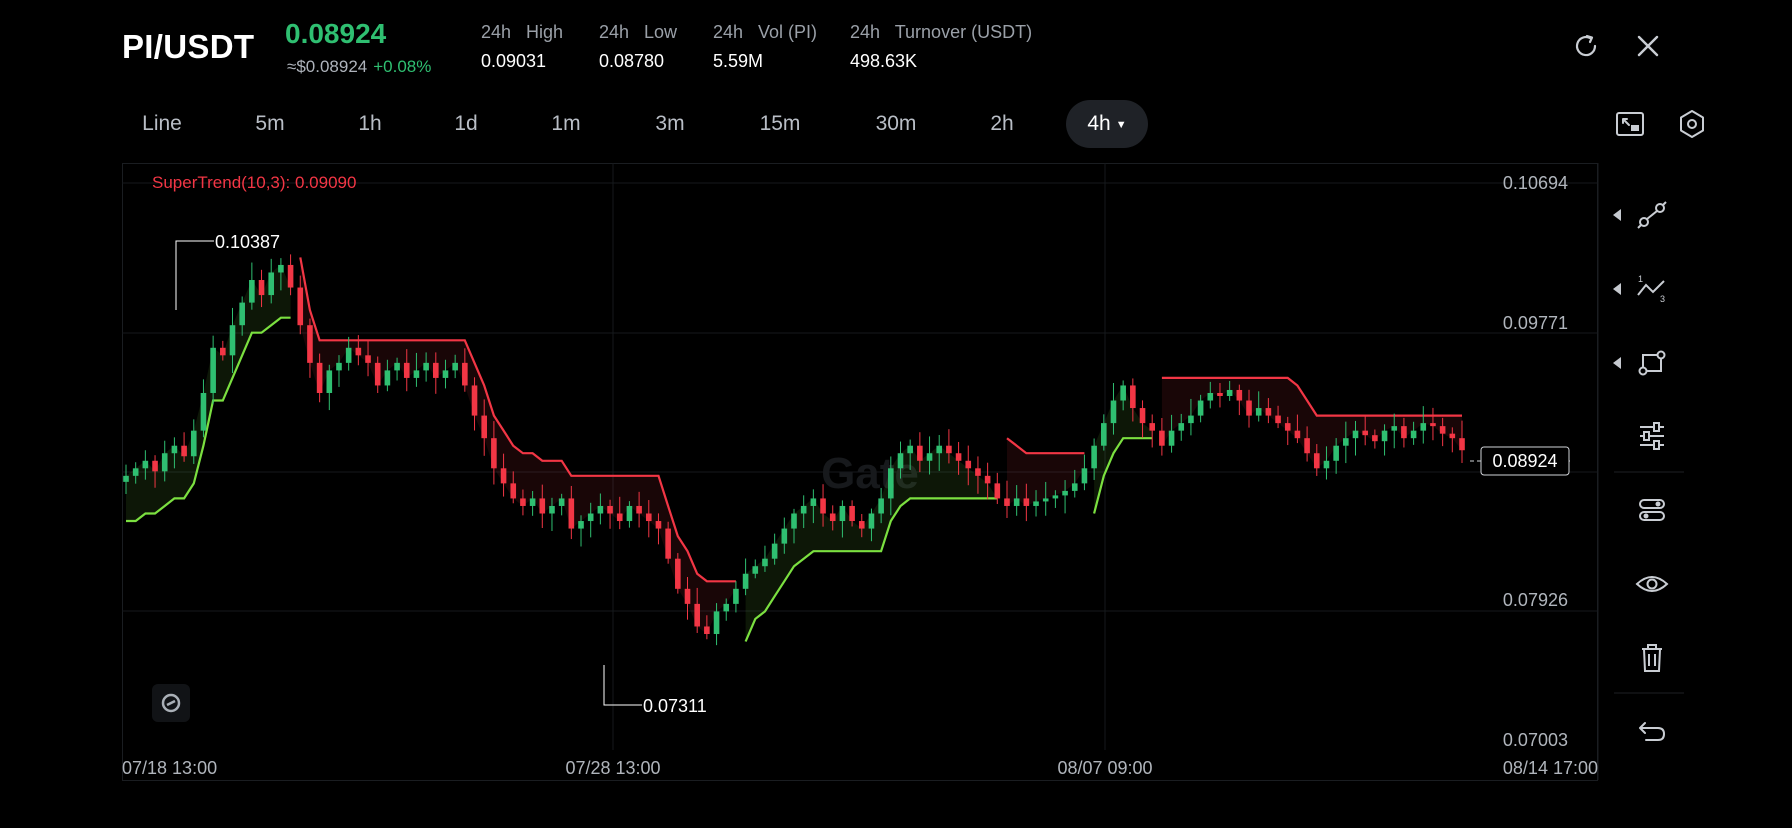  I want to click on layers-icon, so click(1652, 510).